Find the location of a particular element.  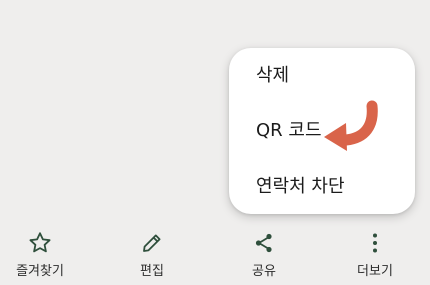

share-label: 공유 is located at coordinates (264, 271).